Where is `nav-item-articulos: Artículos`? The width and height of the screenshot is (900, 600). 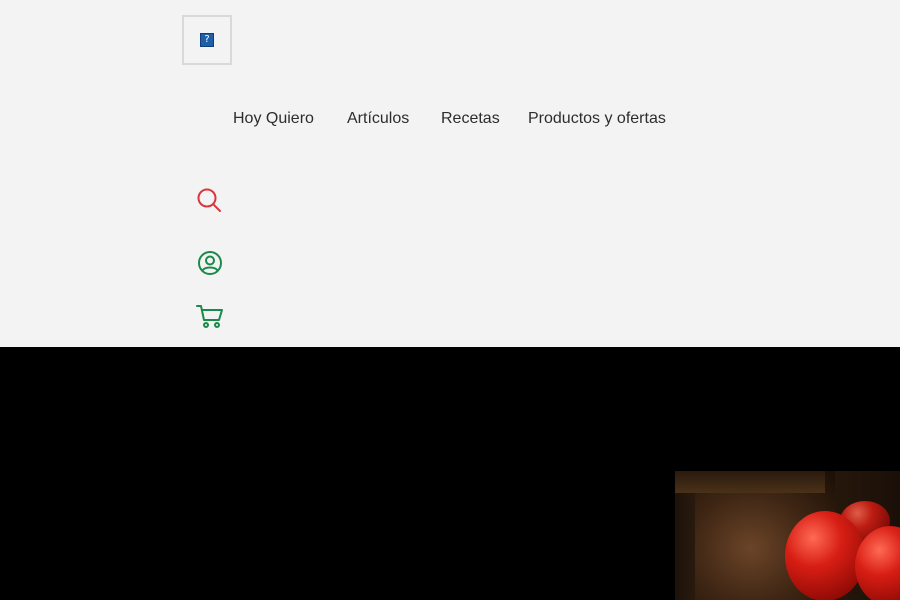 nav-item-articulos: Artículos is located at coordinates (378, 119).